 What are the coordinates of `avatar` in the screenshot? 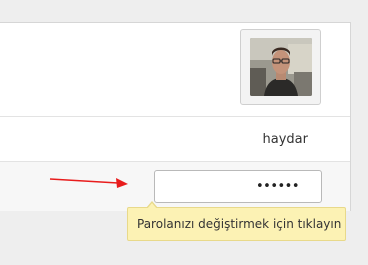 It's located at (281, 67).